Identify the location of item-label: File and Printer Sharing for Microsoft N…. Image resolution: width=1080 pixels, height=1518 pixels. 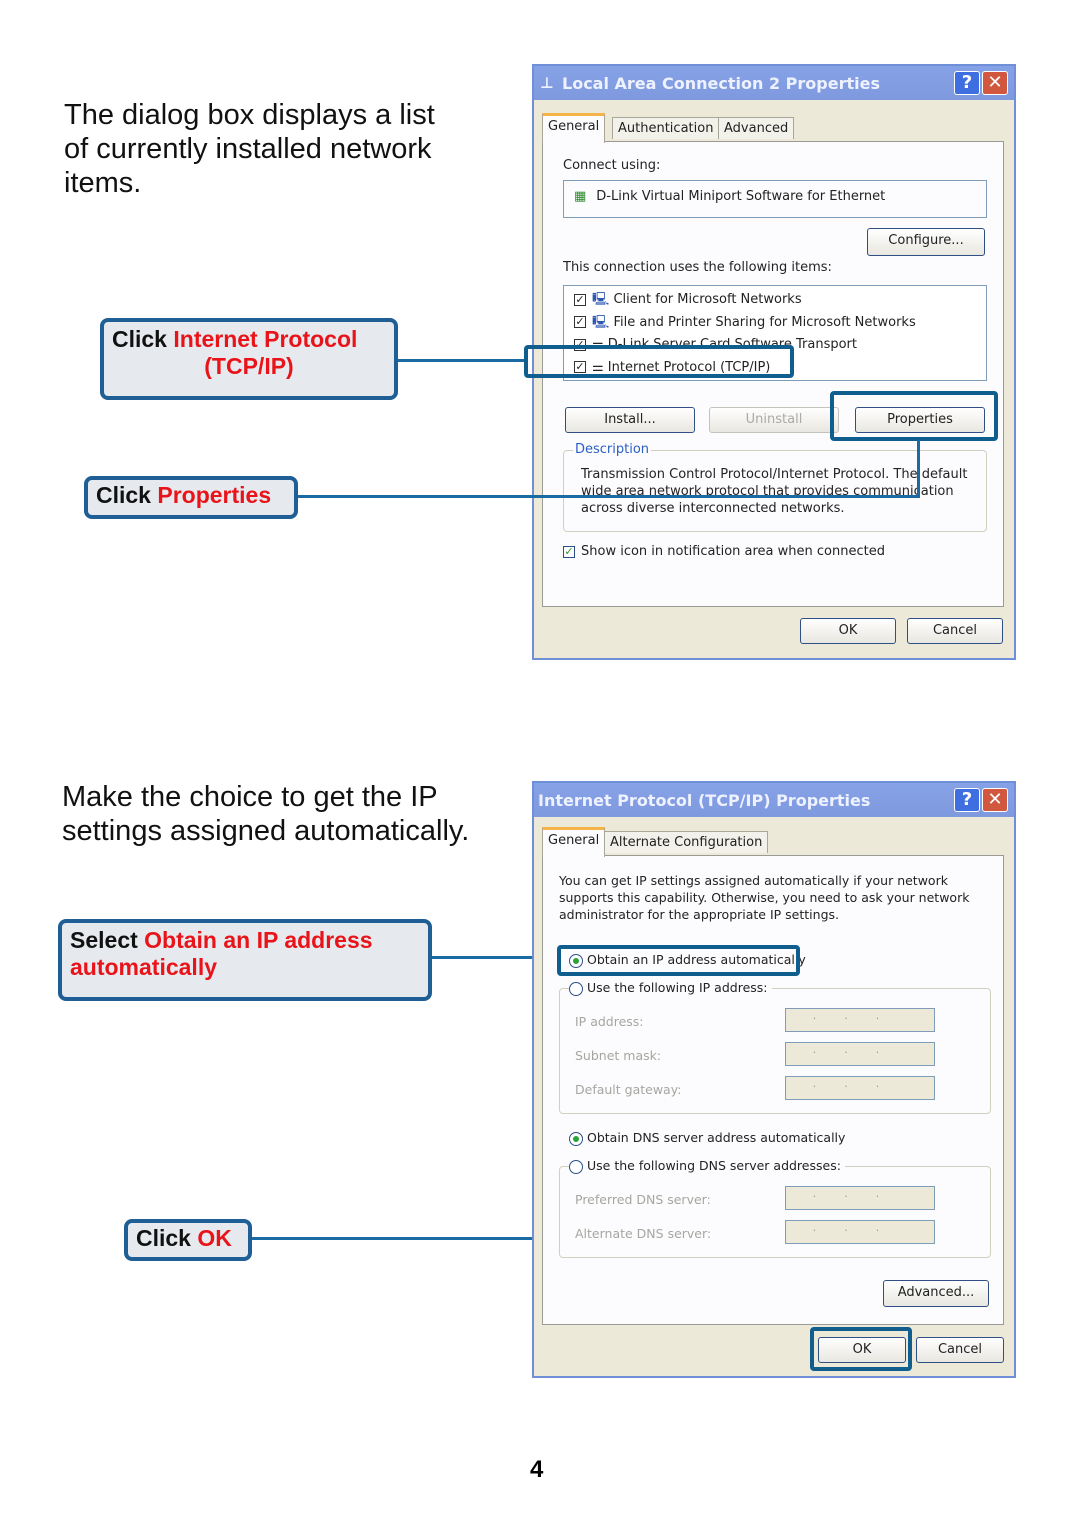
(764, 322).